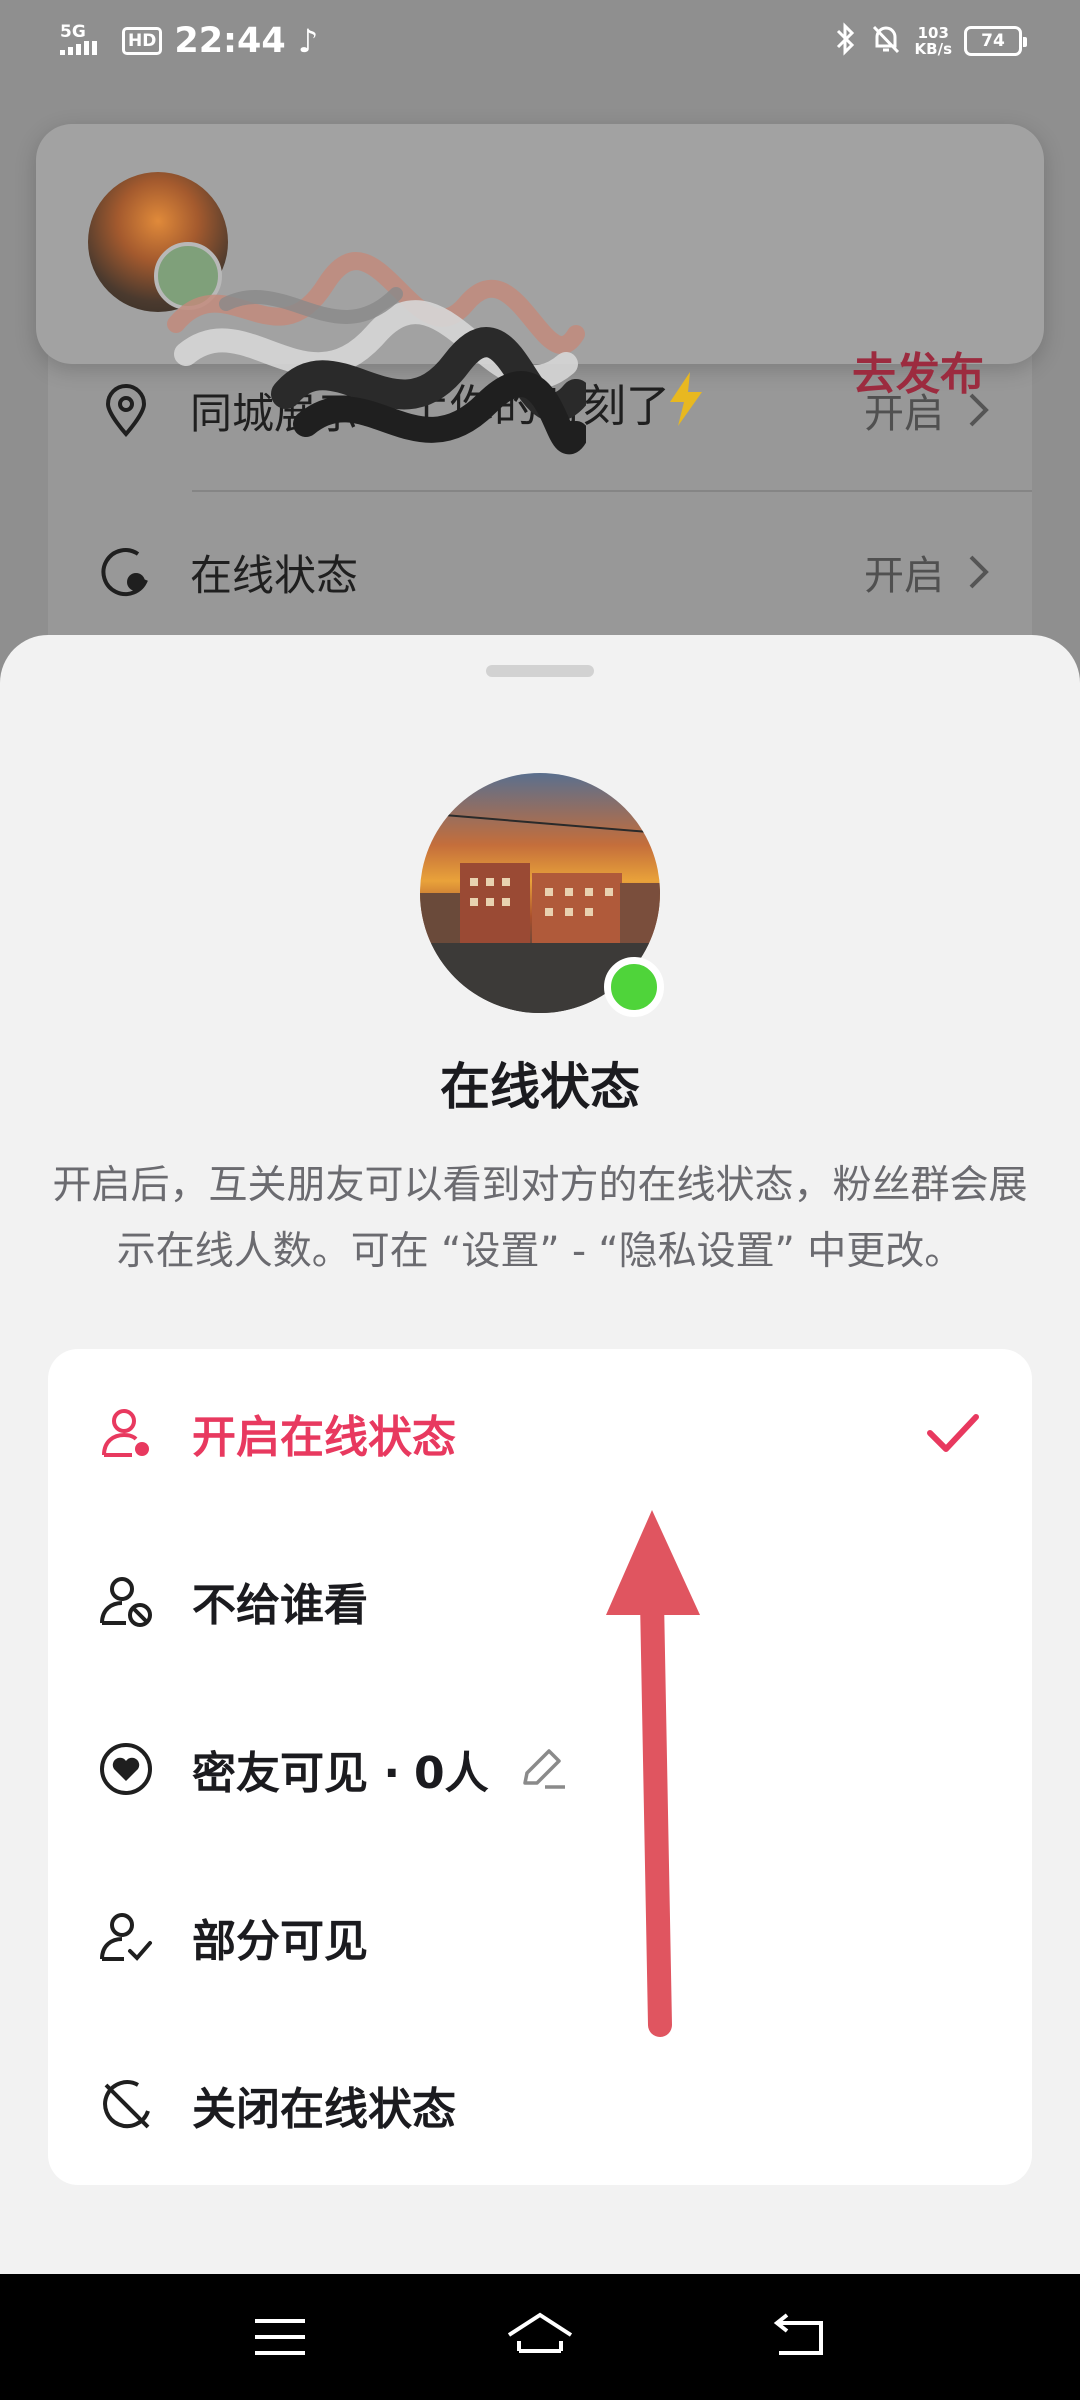  What do you see at coordinates (540, 2105) in the screenshot?
I see `option-disable-online-status: 关闭在线状态` at bounding box center [540, 2105].